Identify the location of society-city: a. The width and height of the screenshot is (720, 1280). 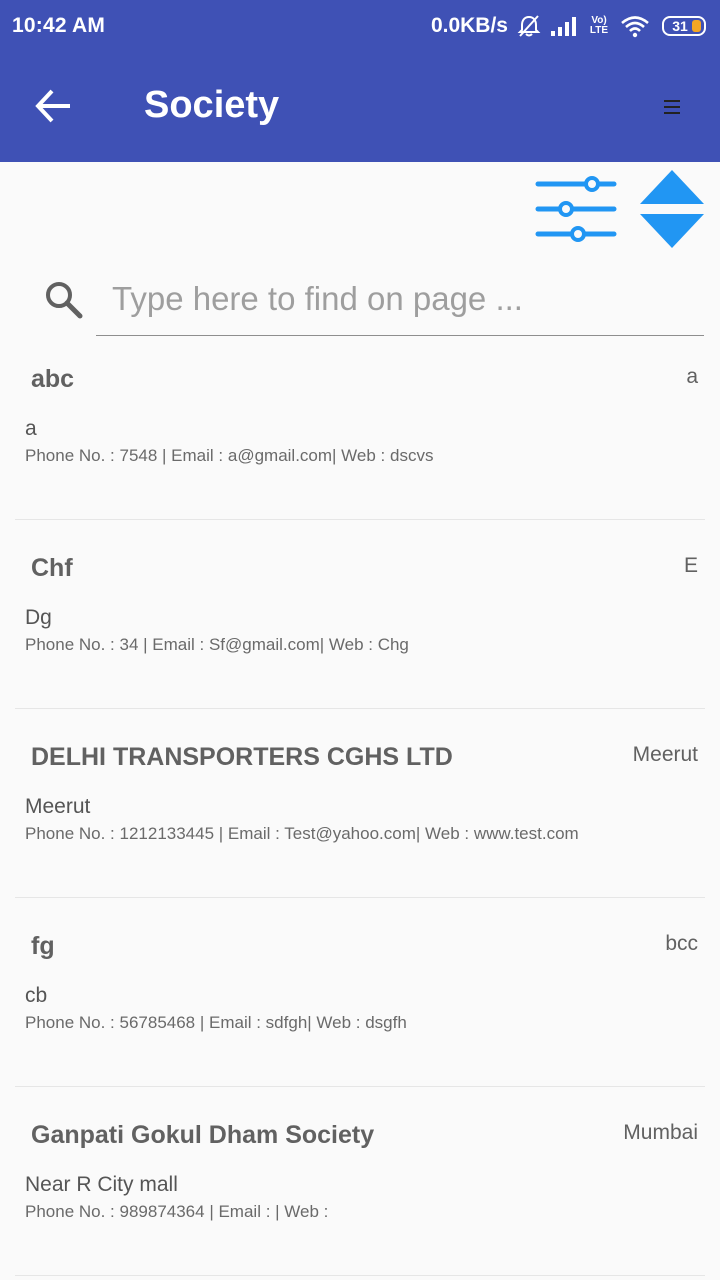
(692, 376).